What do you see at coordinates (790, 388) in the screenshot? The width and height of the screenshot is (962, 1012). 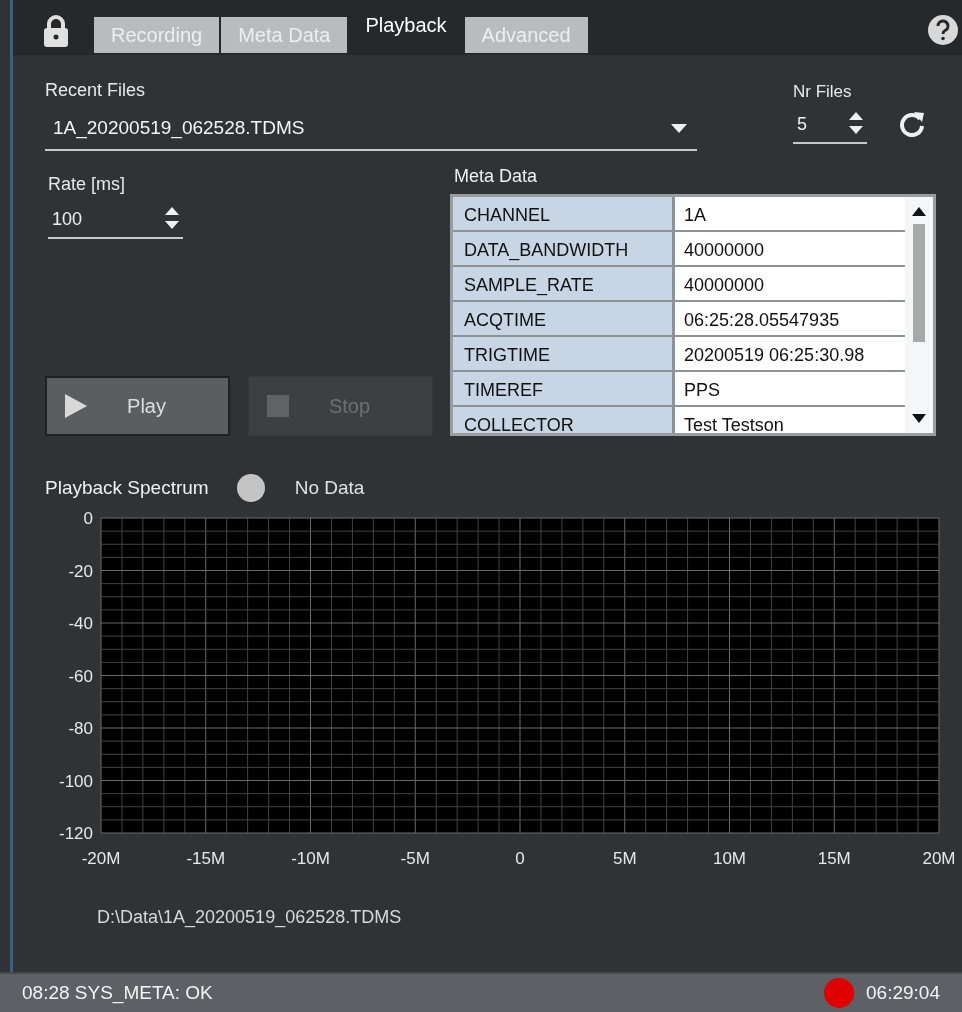 I see `table-cell: PPS` at bounding box center [790, 388].